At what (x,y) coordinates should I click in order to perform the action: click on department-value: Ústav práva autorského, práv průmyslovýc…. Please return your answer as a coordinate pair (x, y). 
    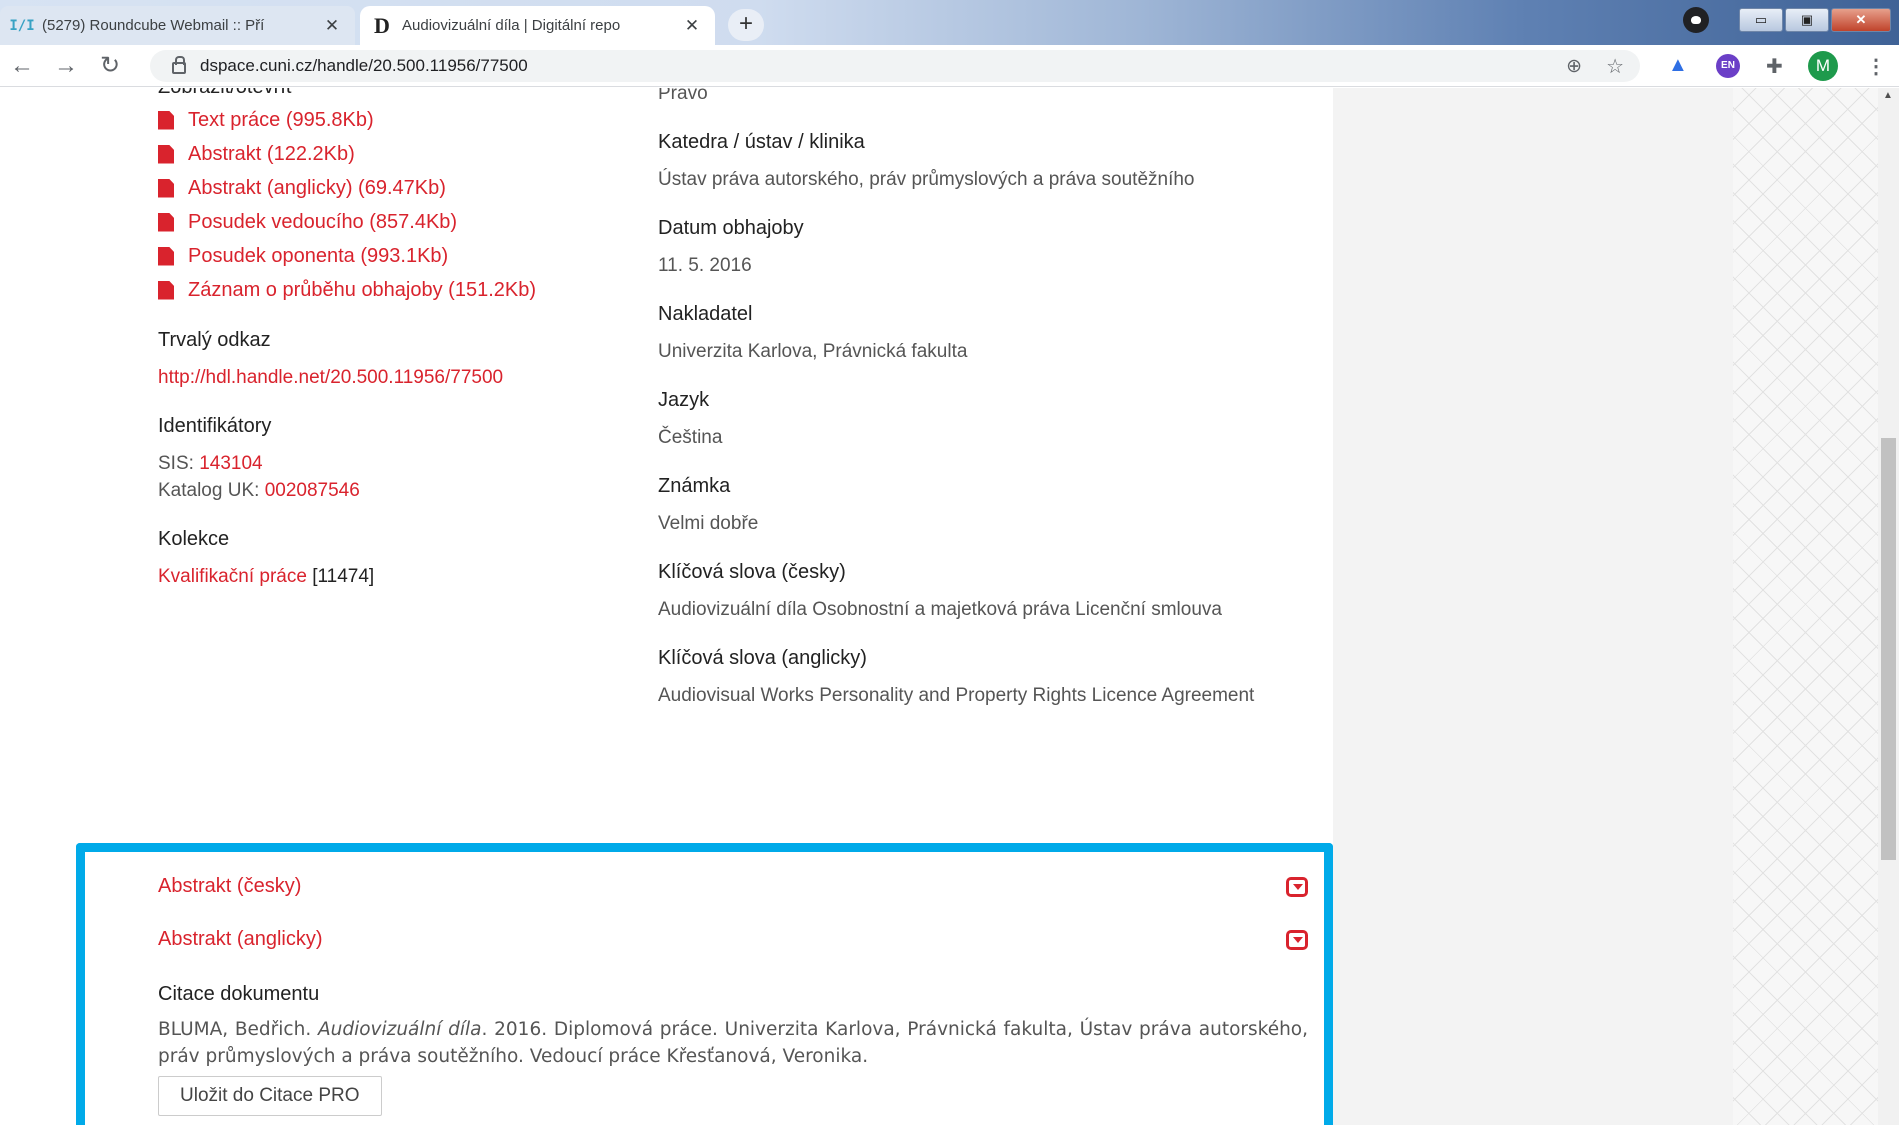
    Looking at the image, I should click on (926, 179).